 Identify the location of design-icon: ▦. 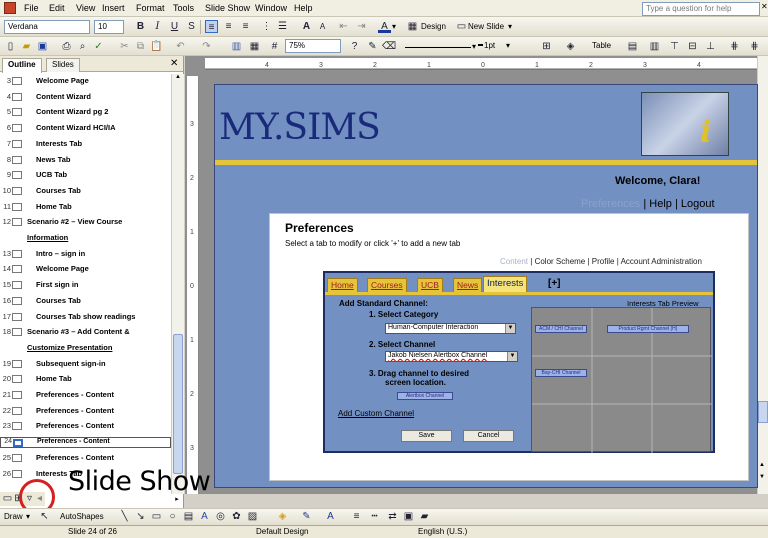
(412, 26).